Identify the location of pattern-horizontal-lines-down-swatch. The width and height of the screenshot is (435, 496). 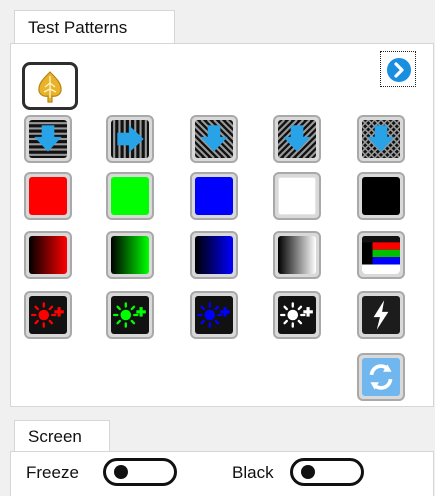
(48, 139).